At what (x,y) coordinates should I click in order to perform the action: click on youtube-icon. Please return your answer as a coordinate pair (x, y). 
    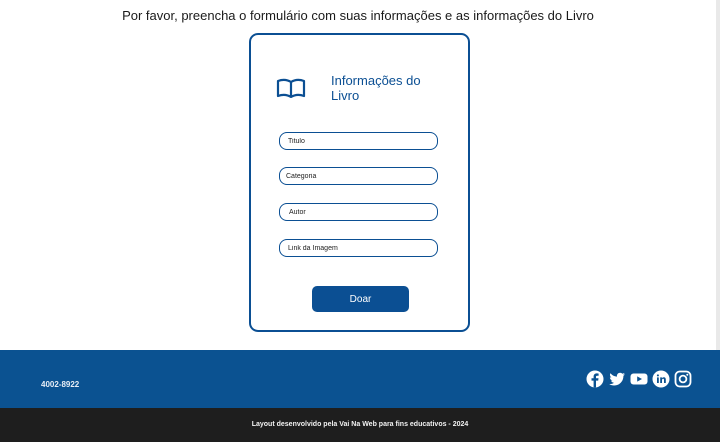
    Looking at the image, I should click on (639, 379).